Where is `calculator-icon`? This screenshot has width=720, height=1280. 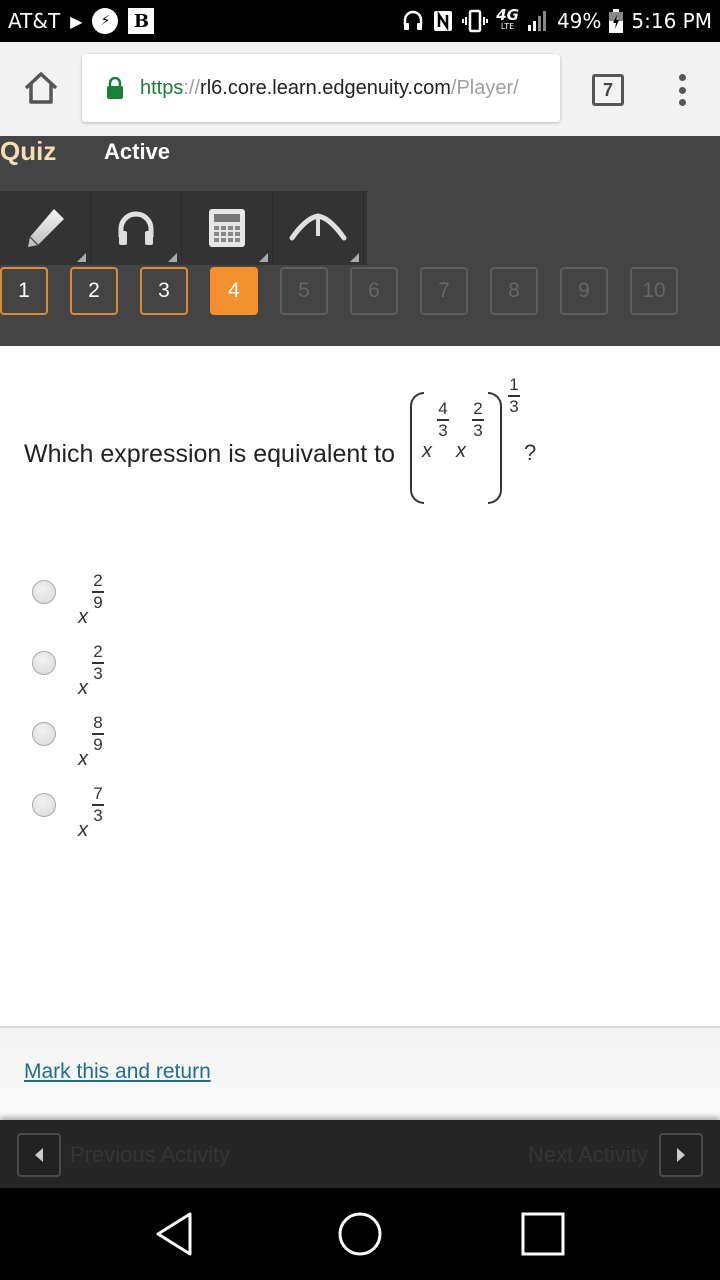 calculator-icon is located at coordinates (227, 228).